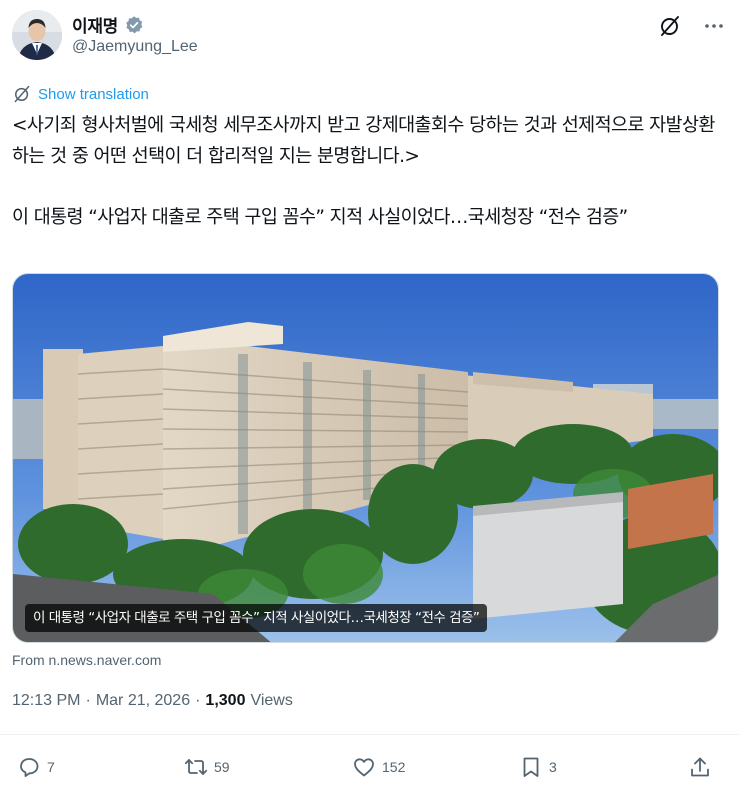  What do you see at coordinates (364, 767) in the screenshot?
I see `like-icon` at bounding box center [364, 767].